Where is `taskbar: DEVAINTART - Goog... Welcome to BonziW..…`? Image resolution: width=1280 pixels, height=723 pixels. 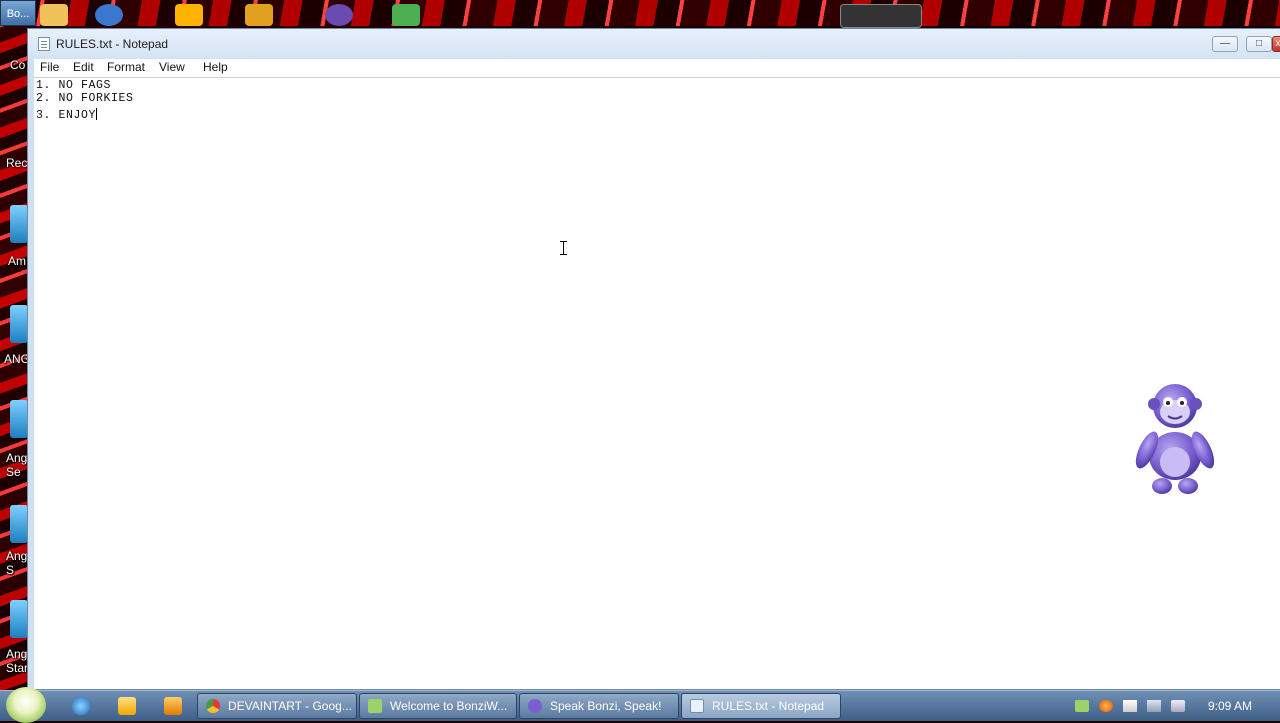
taskbar: DEVAINTART - Goog... Welcome to BonziW..… is located at coordinates (640, 705).